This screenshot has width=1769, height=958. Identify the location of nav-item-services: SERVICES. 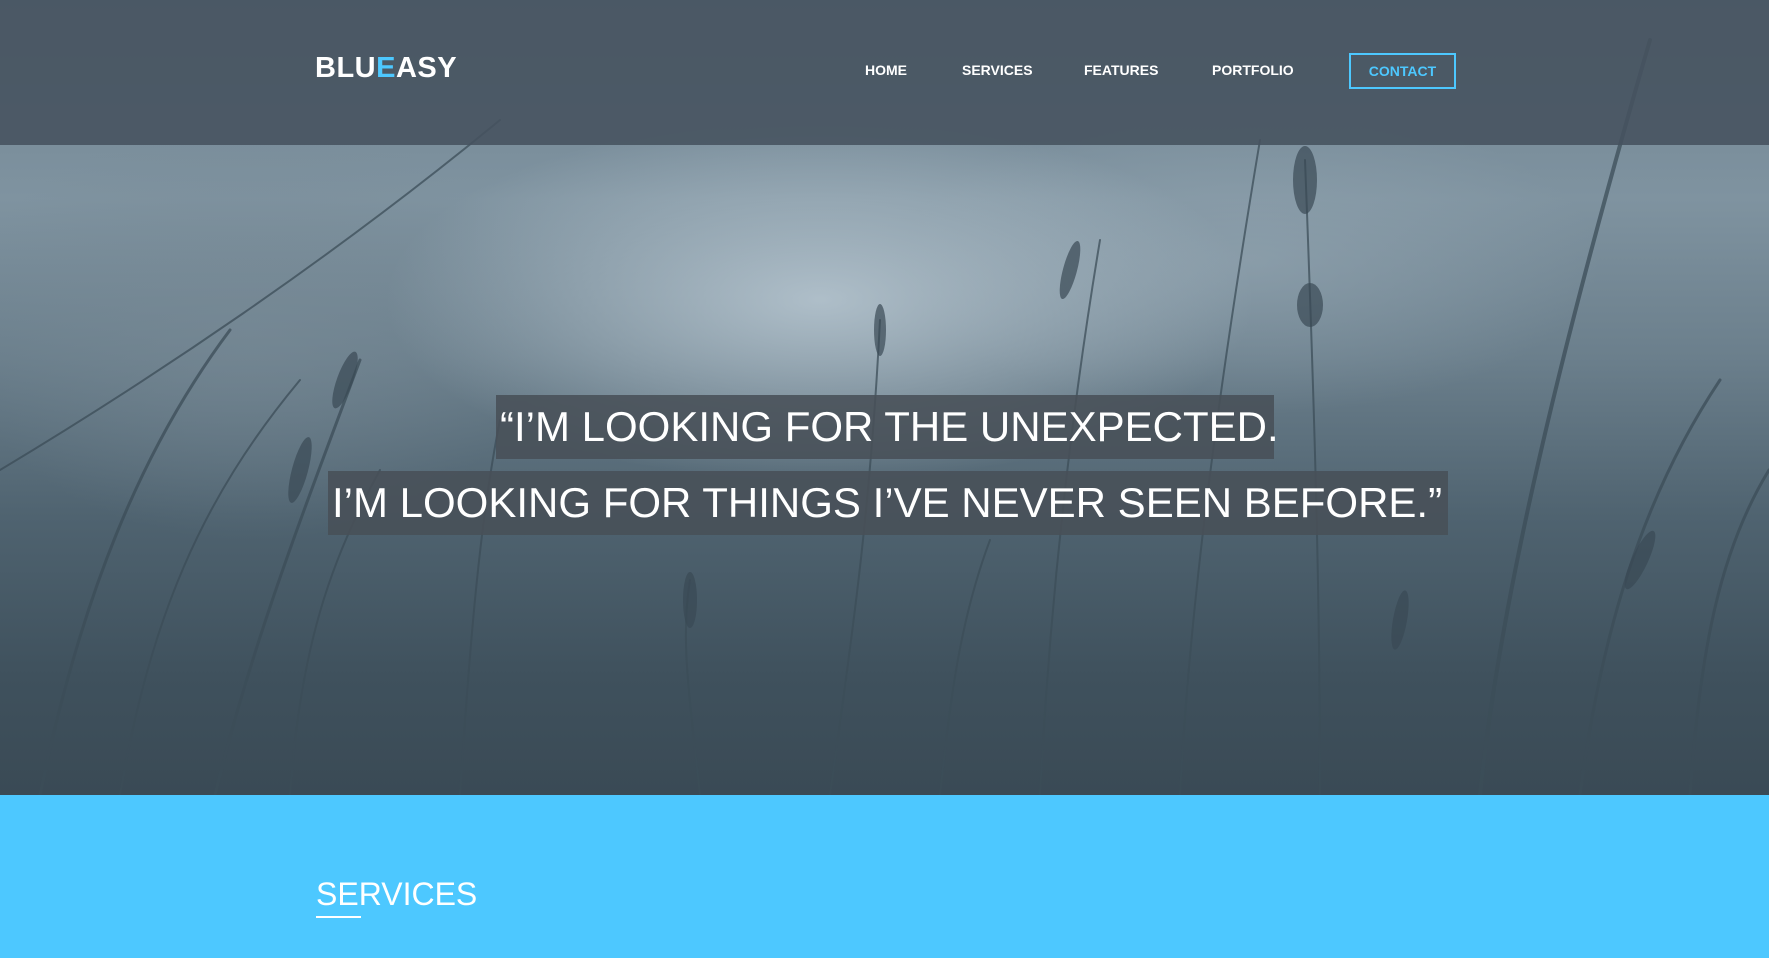
(997, 70).